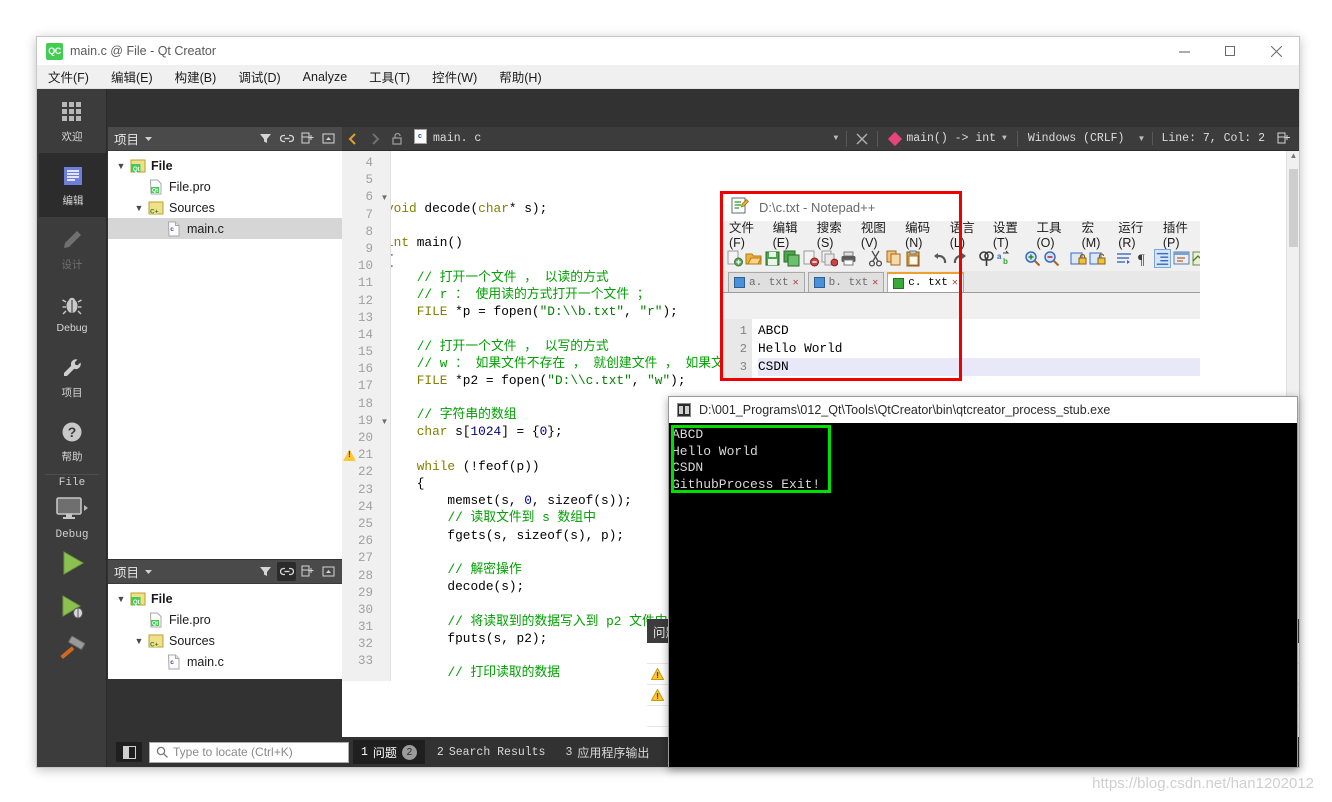  What do you see at coordinates (286, 138) in the screenshot?
I see `link-icon-button-top` at bounding box center [286, 138].